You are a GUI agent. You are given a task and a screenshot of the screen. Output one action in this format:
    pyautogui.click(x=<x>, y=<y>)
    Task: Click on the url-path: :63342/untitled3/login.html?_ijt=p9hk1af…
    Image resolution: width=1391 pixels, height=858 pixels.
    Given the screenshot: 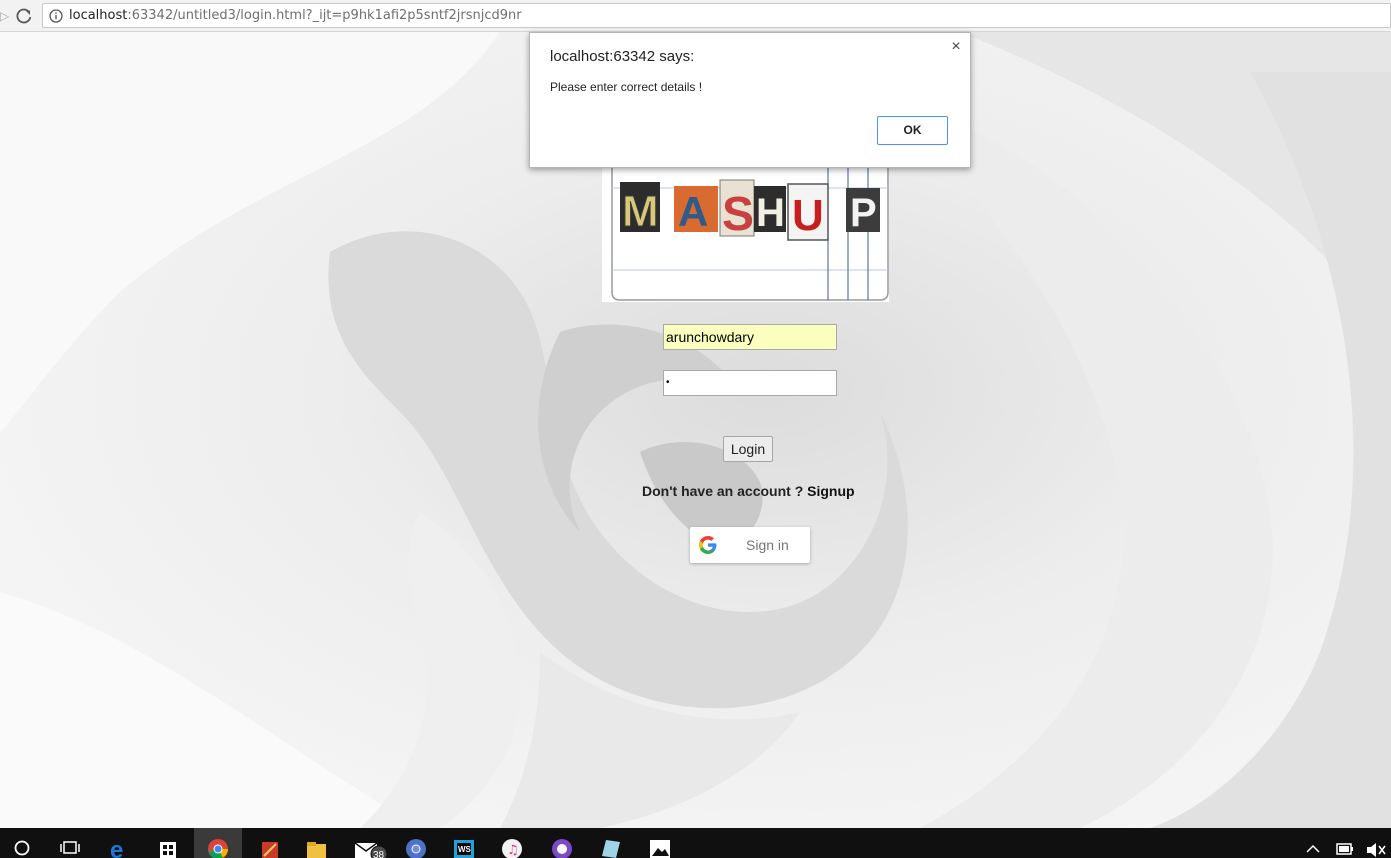 What is the action you would take?
    pyautogui.click(x=324, y=15)
    